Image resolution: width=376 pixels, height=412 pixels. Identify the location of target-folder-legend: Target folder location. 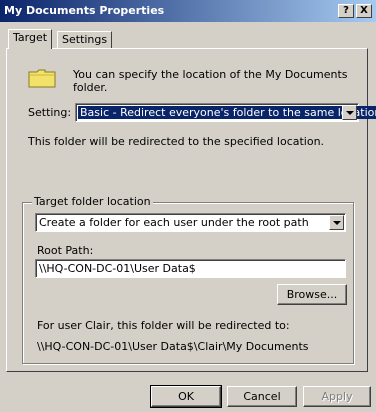
(92, 201).